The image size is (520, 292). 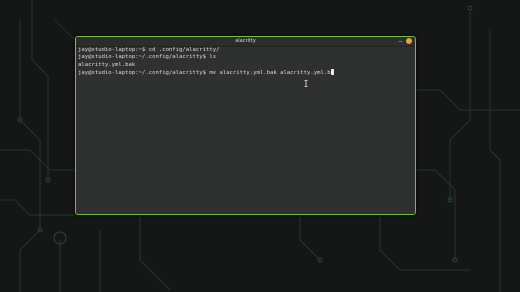 I want to click on terminal-line: alacritty.yml.bak, so click(x=245, y=65).